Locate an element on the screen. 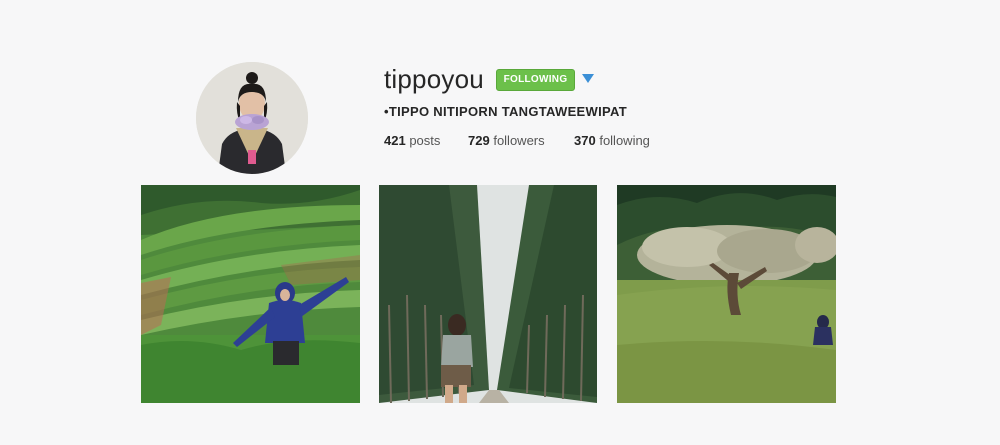 Image resolution: width=1000 pixels, height=445 pixels. profile-username: tippoyou is located at coordinates (434, 79).